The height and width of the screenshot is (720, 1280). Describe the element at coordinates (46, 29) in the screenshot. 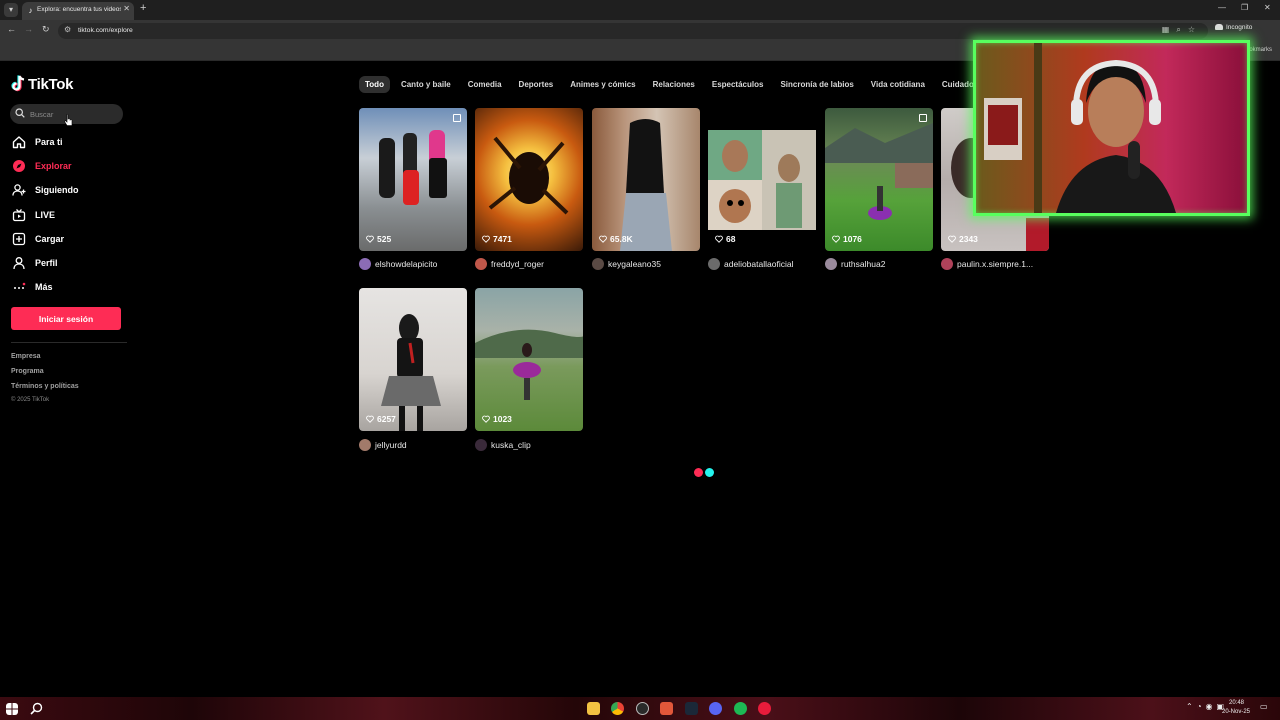

I see `reload-button: ↻` at that location.